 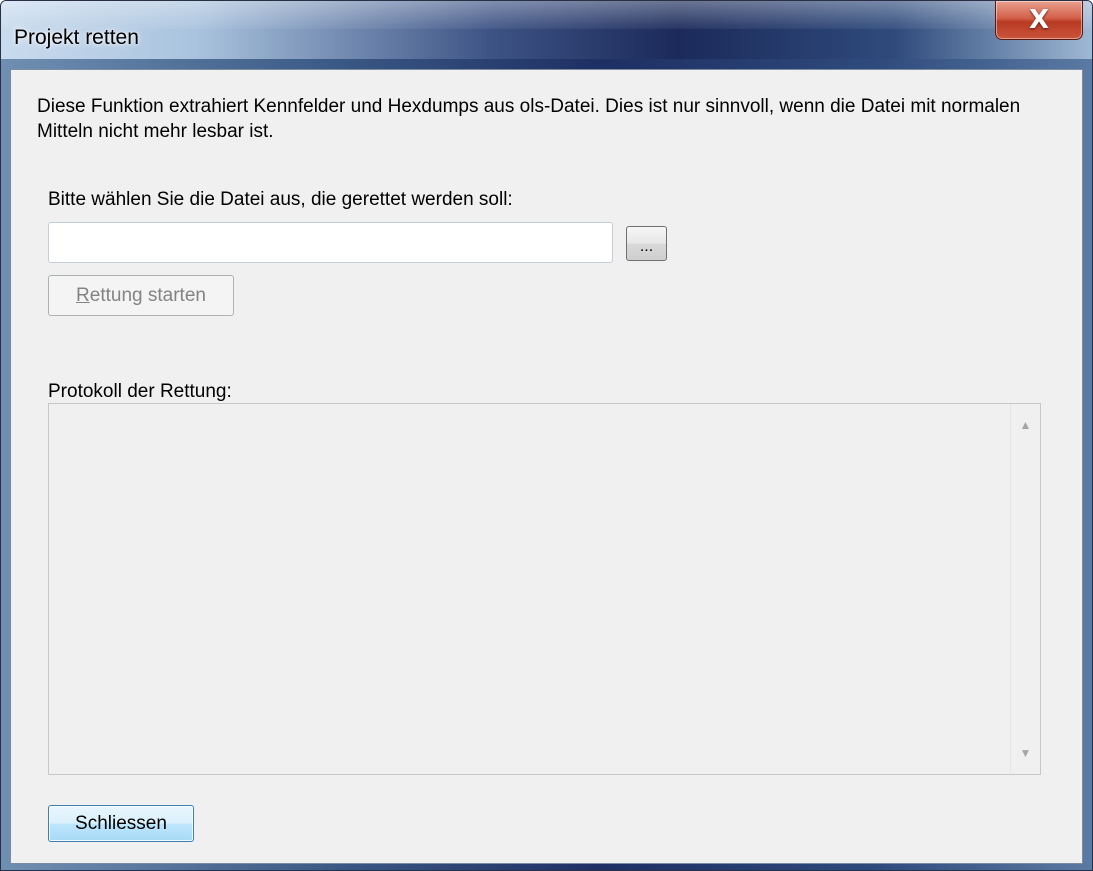 I want to click on start-rescue-button: Rettung starten, so click(x=141, y=295).